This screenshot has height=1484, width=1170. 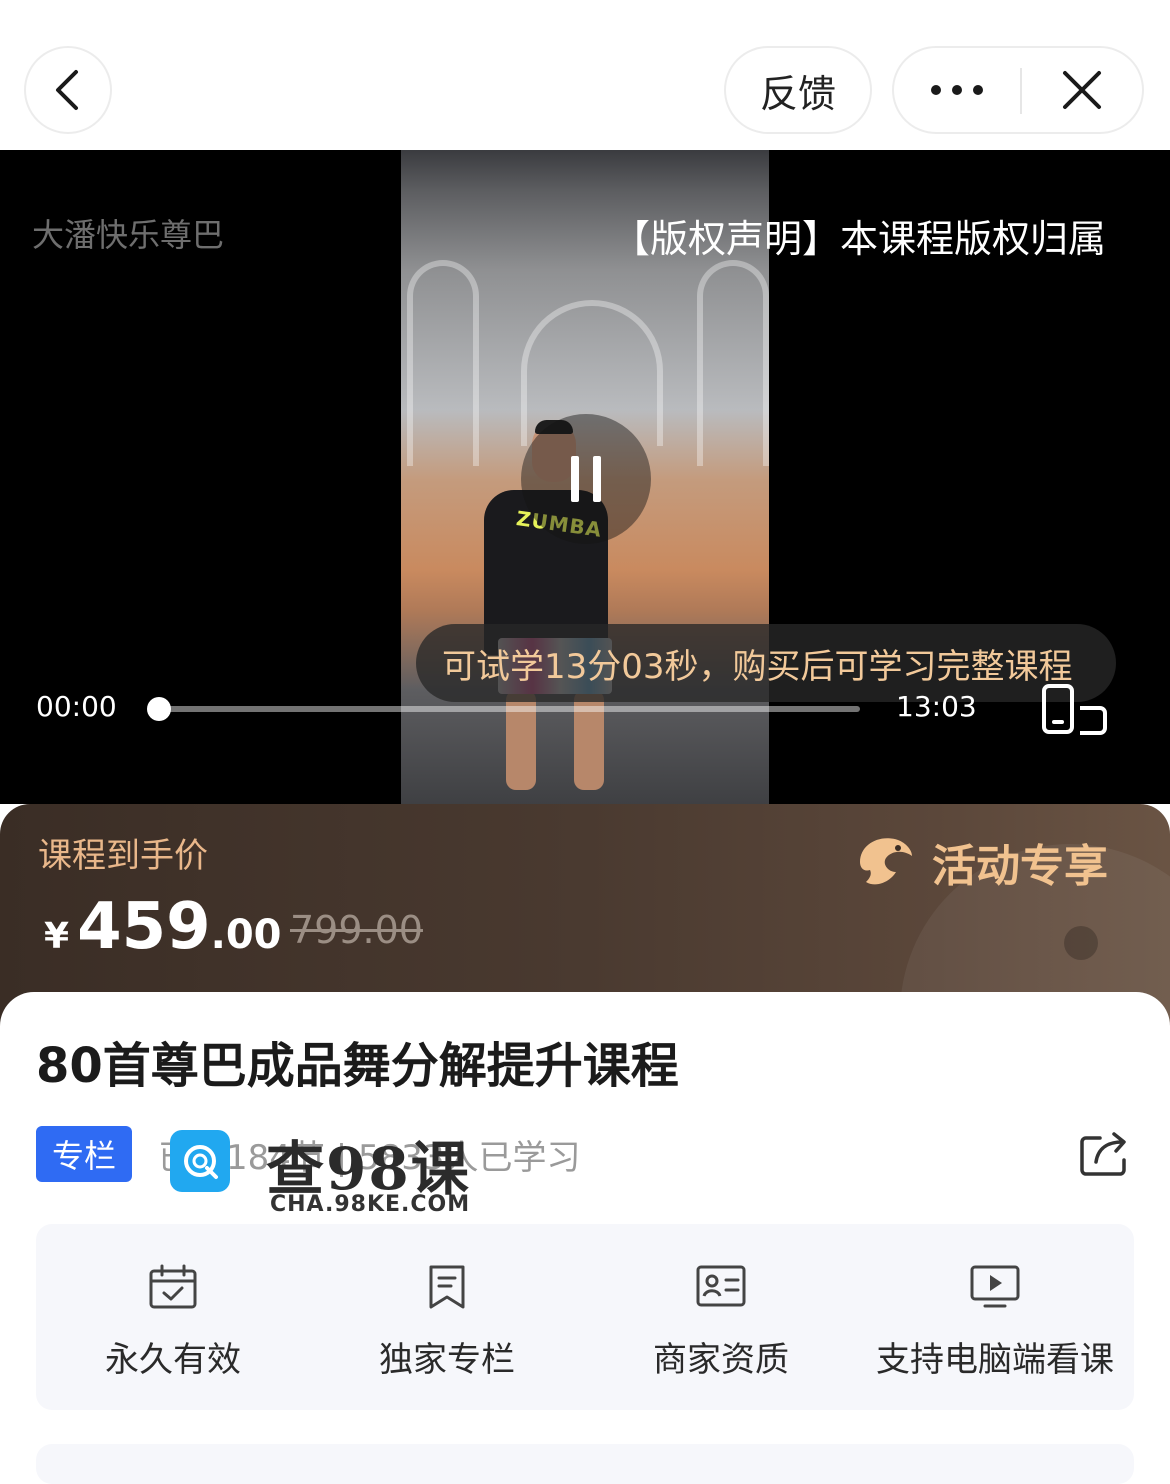 What do you see at coordinates (721, 1317) in the screenshot?
I see `feature-merchant: 商家资质` at bounding box center [721, 1317].